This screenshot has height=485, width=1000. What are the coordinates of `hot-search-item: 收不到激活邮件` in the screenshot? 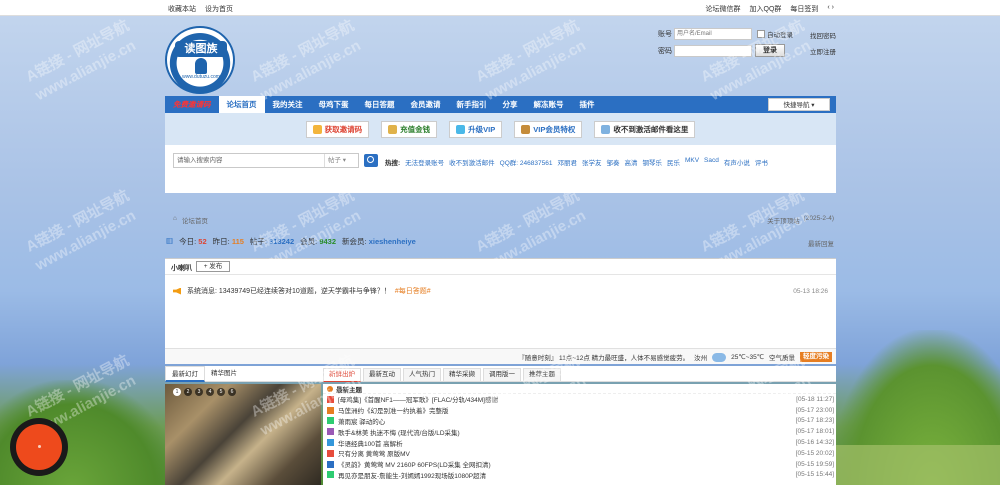 It's located at (472, 162).